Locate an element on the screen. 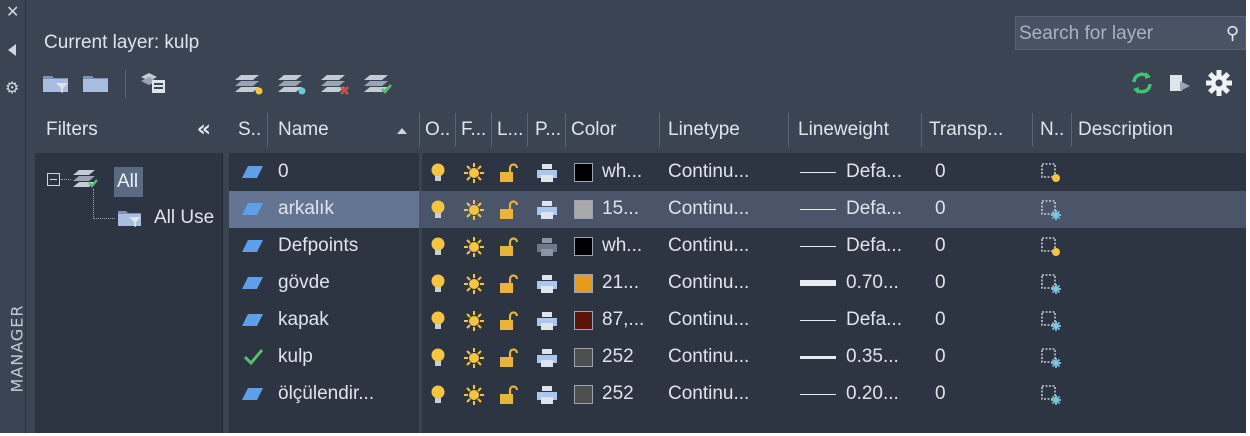 Image resolution: width=1250 pixels, height=436 pixels. new-group-filter-button is located at coordinates (97, 83).